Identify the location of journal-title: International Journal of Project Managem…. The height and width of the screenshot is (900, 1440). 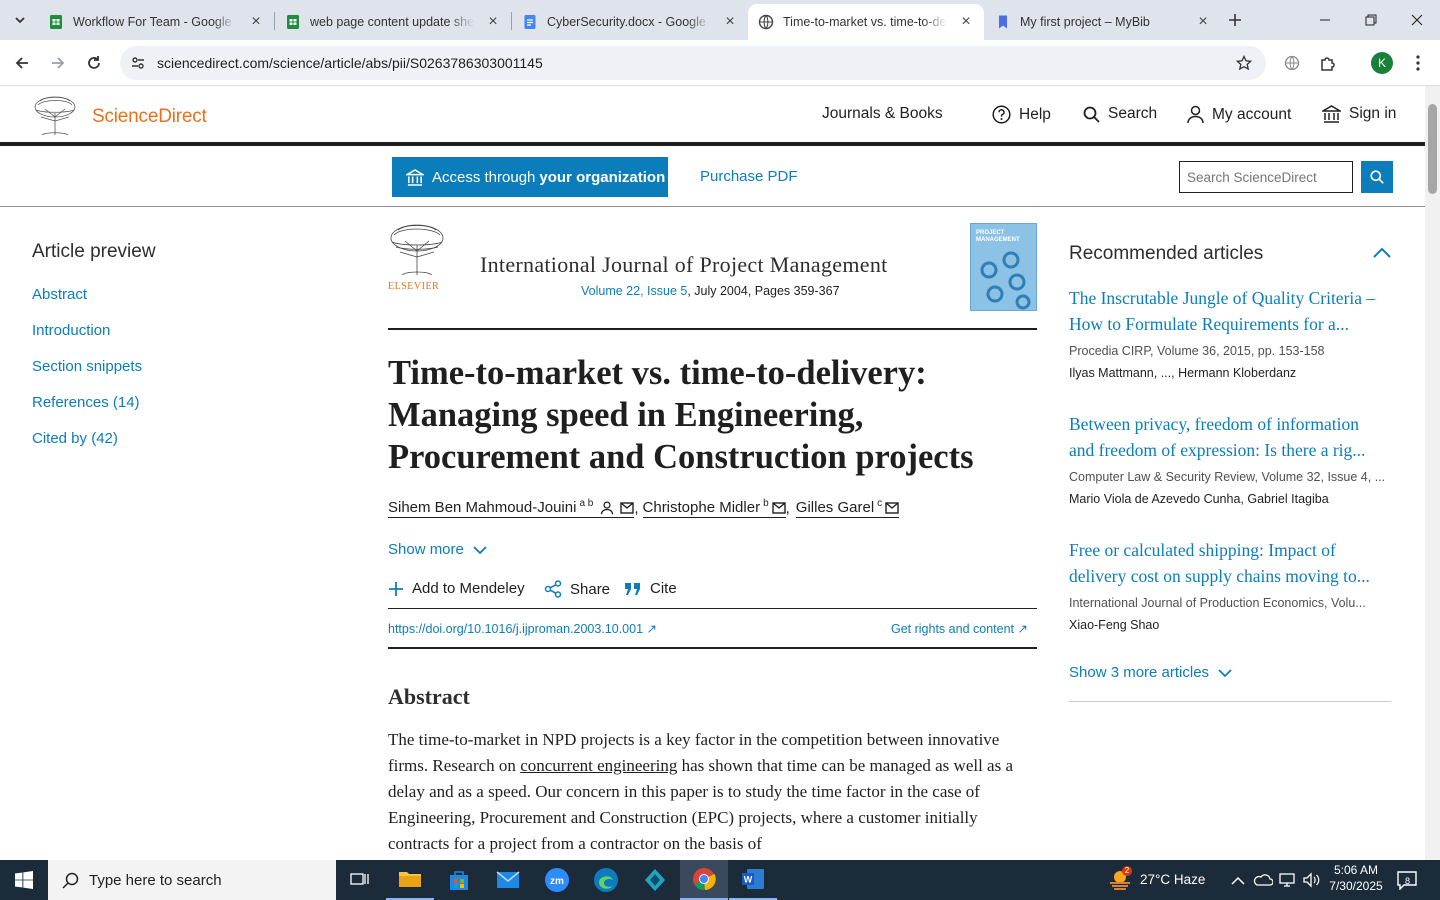
(684, 265).